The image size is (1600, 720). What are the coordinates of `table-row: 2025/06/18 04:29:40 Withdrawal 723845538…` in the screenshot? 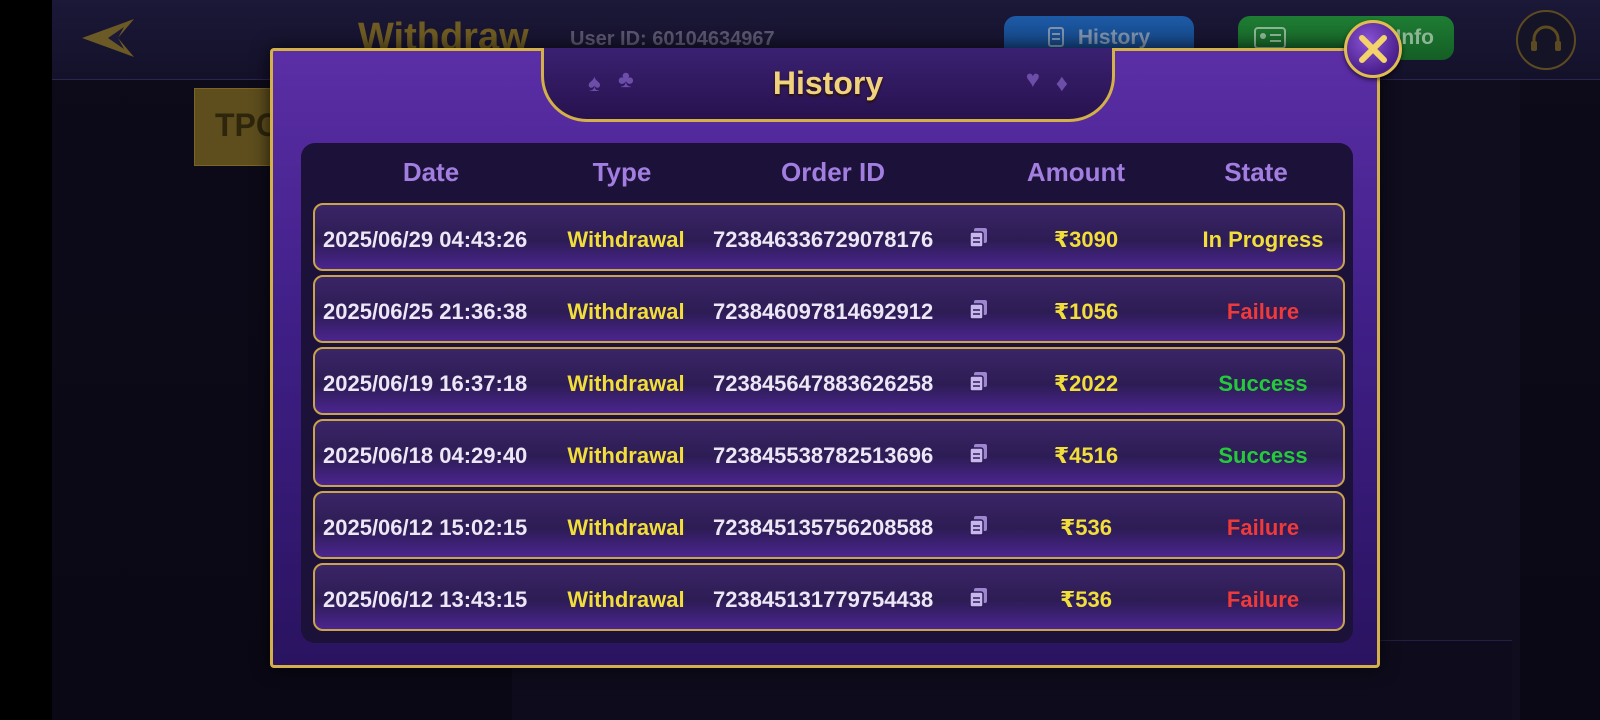 It's located at (829, 453).